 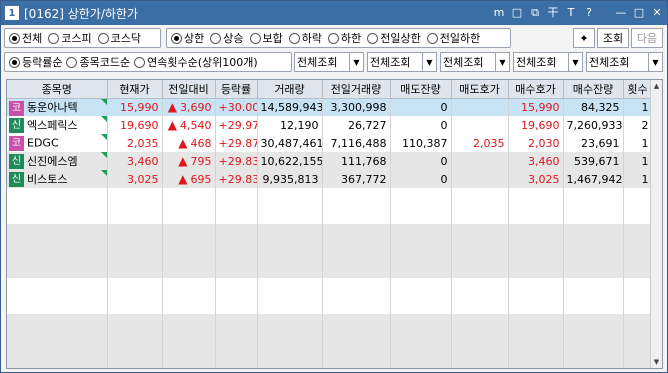 What do you see at coordinates (553, 13) in the screenshot?
I see `pin-icon: 干` at bounding box center [553, 13].